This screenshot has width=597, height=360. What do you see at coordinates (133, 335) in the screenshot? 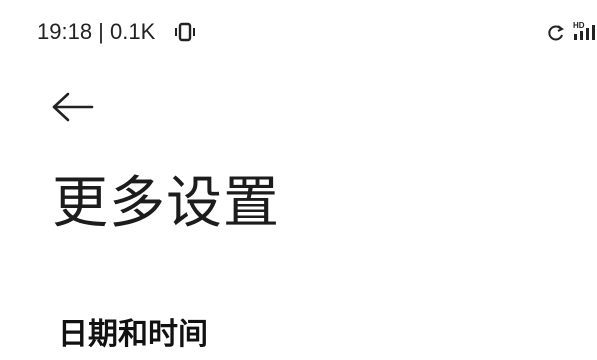
I see `list-item-date-time: 日期和时间` at bounding box center [133, 335].